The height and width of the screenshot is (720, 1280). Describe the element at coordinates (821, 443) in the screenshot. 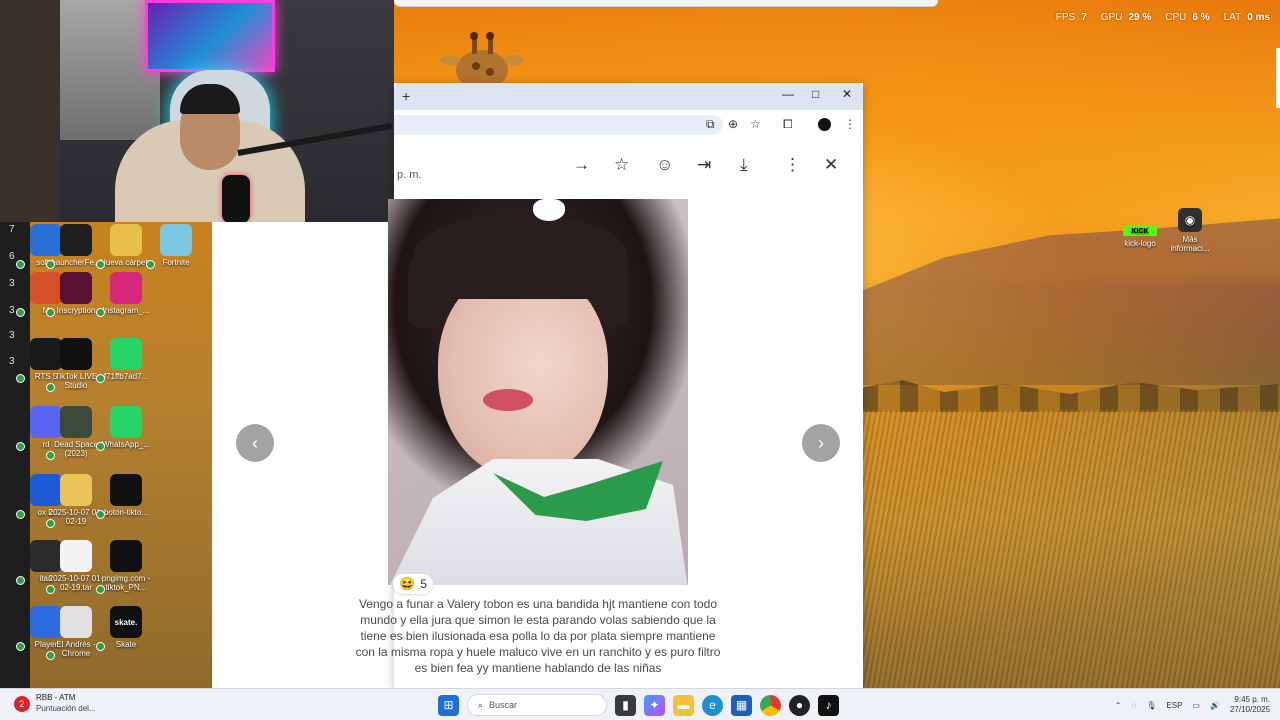

I see `next-media-button: ›` at that location.